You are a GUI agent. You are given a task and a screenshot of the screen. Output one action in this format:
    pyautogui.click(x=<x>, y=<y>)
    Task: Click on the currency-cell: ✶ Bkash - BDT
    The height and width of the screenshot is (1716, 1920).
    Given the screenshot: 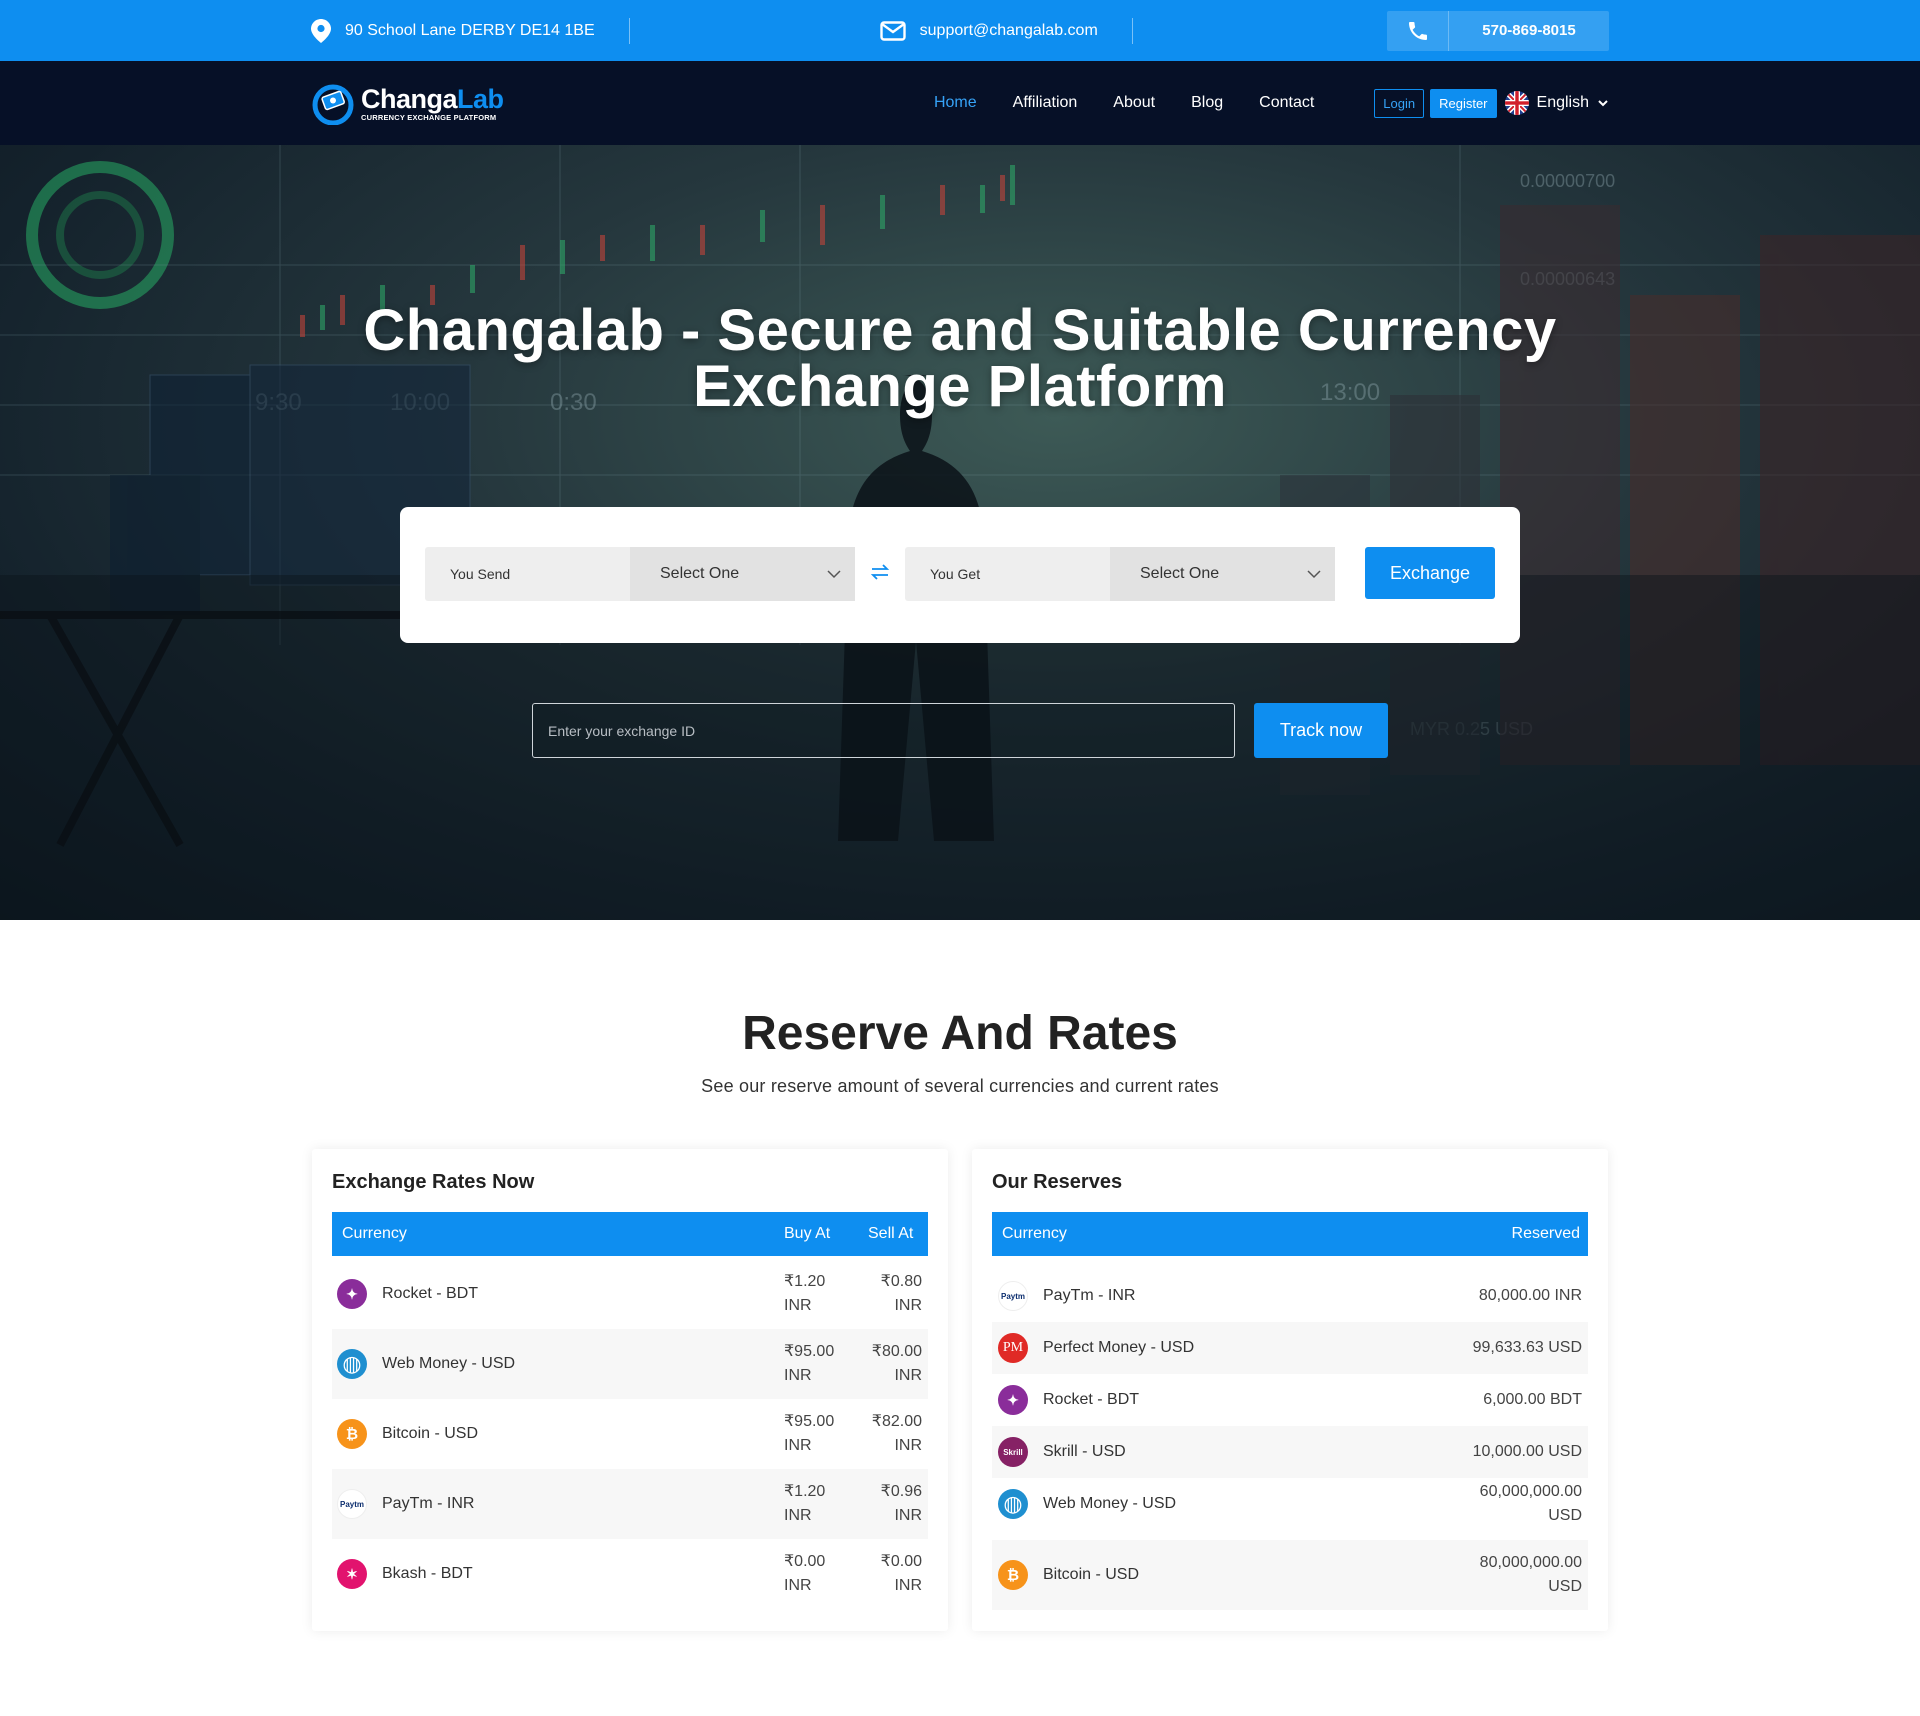 What is the action you would take?
    pyautogui.click(x=558, y=1574)
    